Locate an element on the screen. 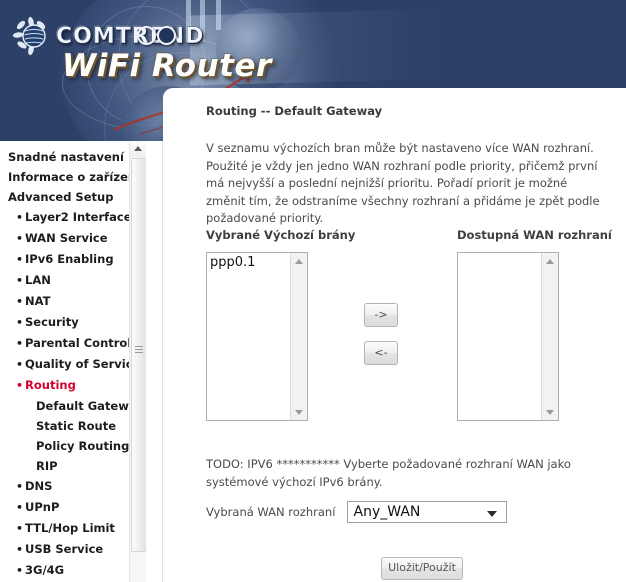 This screenshot has width=626, height=582. sidebar-item-informace-o-za-zen: Informace o zařízení is located at coordinates (73, 177).